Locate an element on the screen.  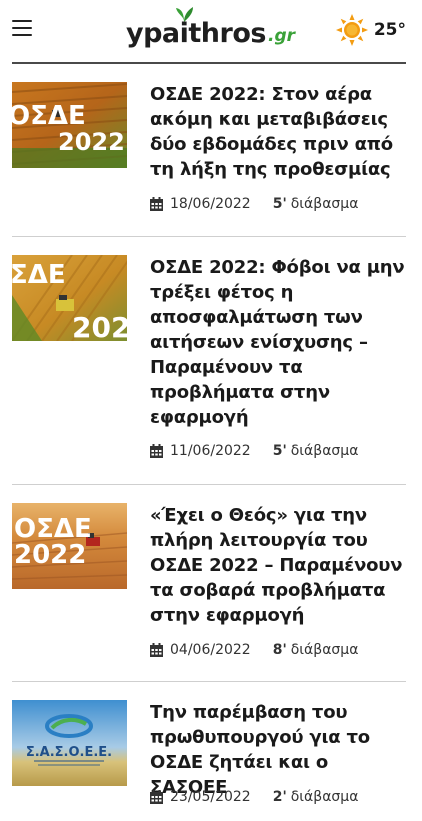
article-date: 11/06/2022 is located at coordinates (210, 451).